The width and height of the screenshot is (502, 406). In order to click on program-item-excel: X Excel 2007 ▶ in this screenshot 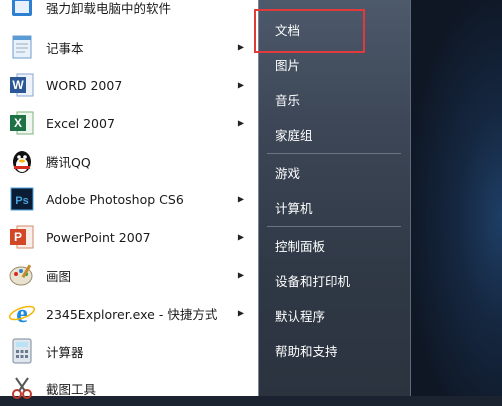, I will do `click(131, 123)`.